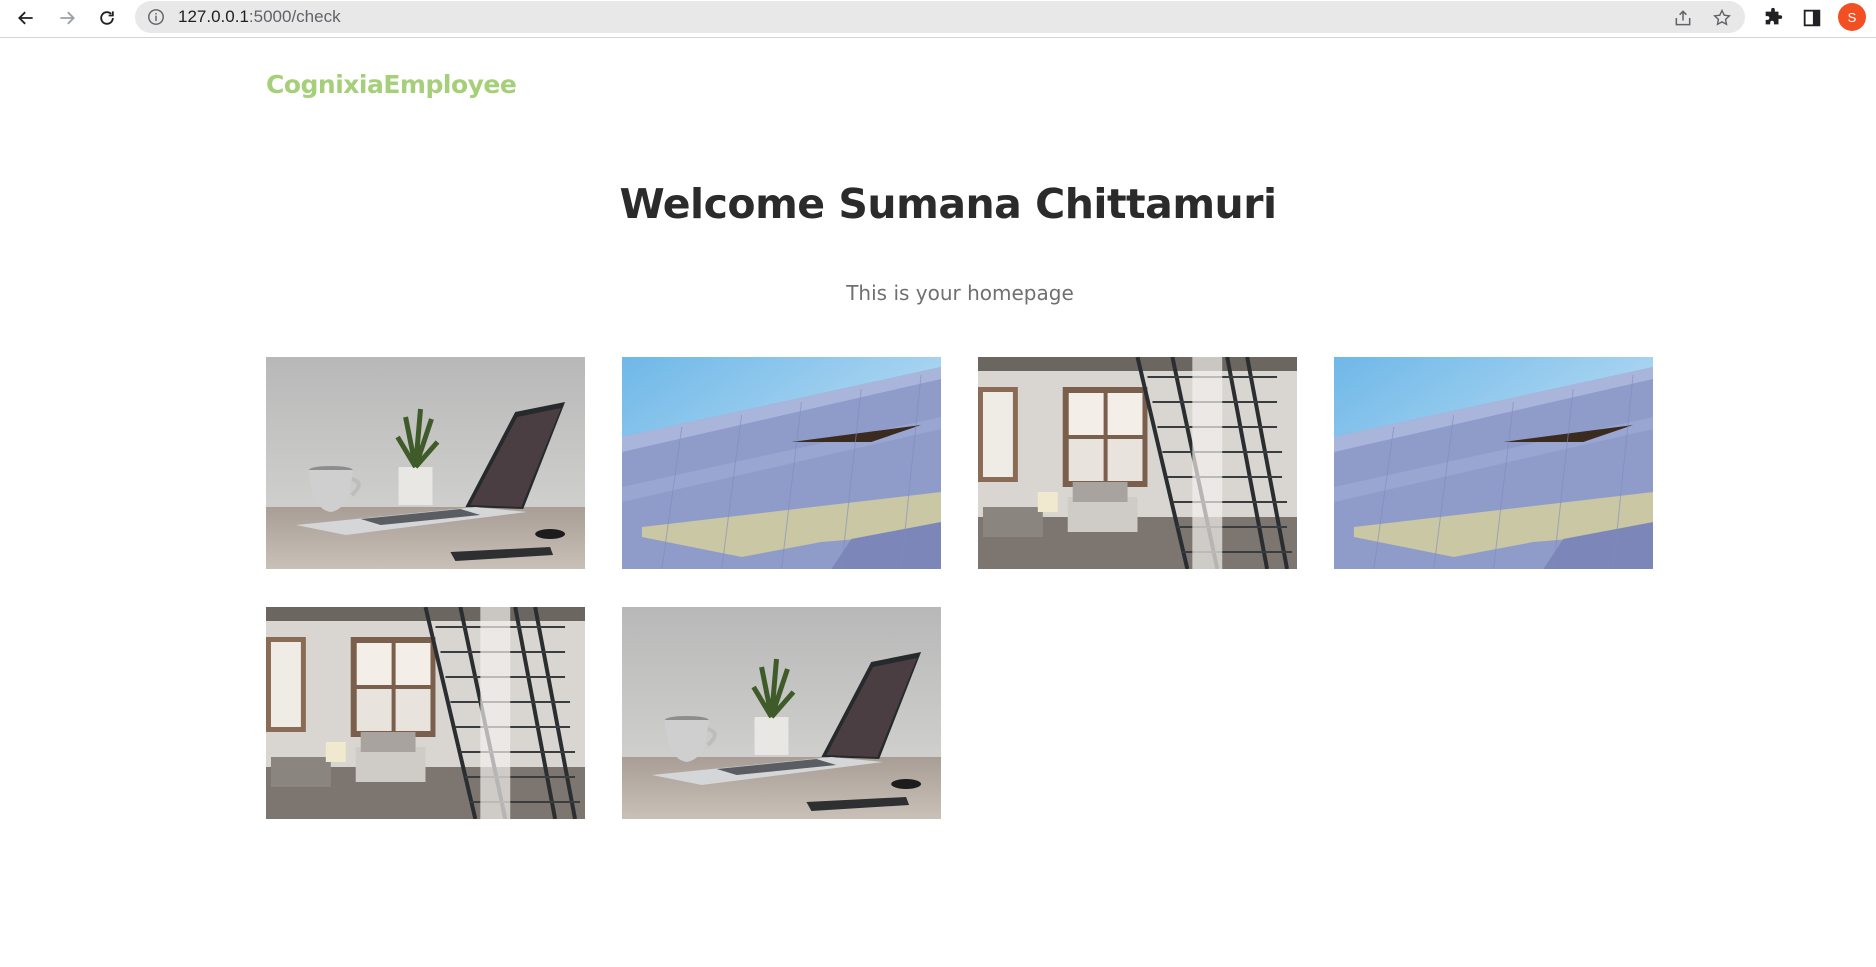 The width and height of the screenshot is (1876, 967). I want to click on page-title: Welcome Sumana Chittamuri, so click(948, 204).